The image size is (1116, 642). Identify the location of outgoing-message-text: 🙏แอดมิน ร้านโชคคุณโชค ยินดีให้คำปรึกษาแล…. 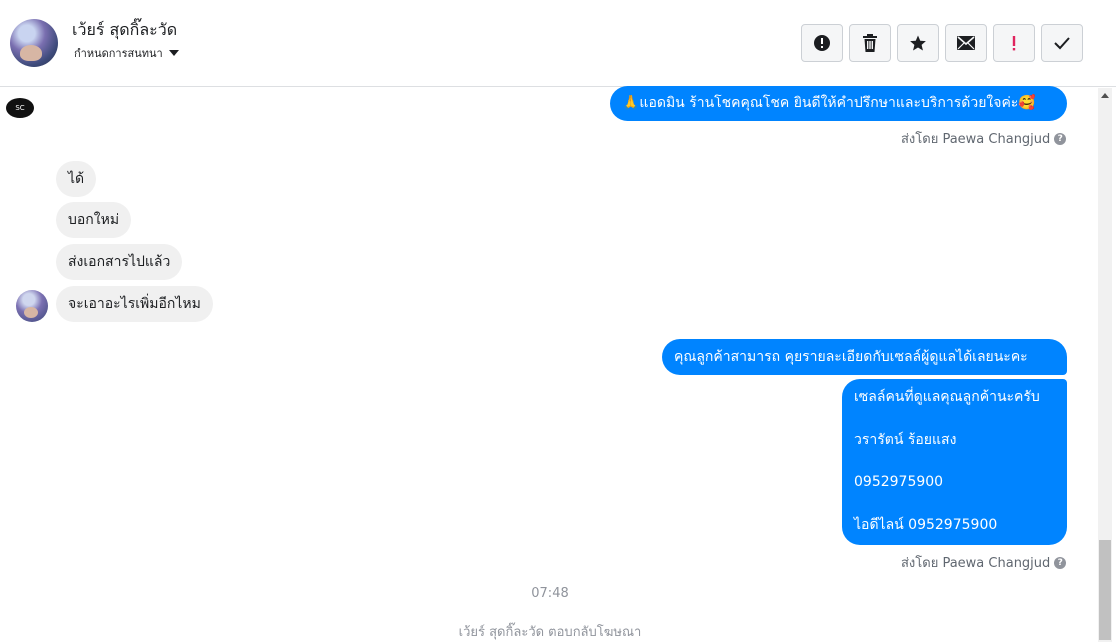
(829, 103).